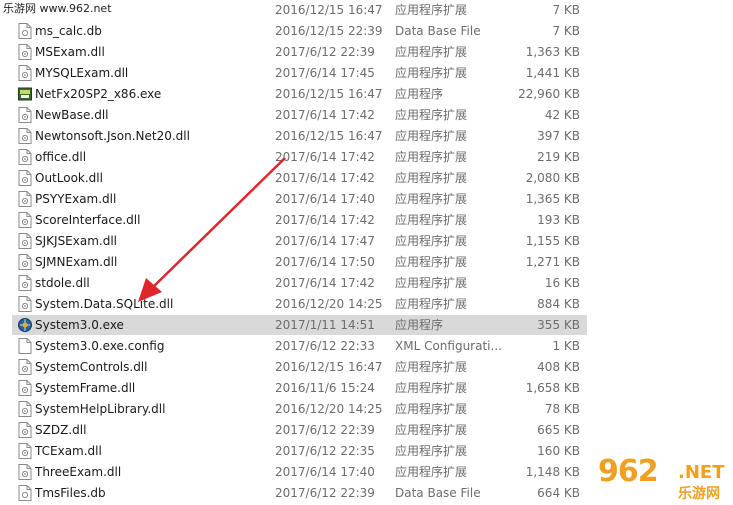 This screenshot has width=733, height=505. I want to click on file-row: MSExam.dll 2017/6/12 22:39 应用程序扩展 1,363 KB, so click(299, 52).